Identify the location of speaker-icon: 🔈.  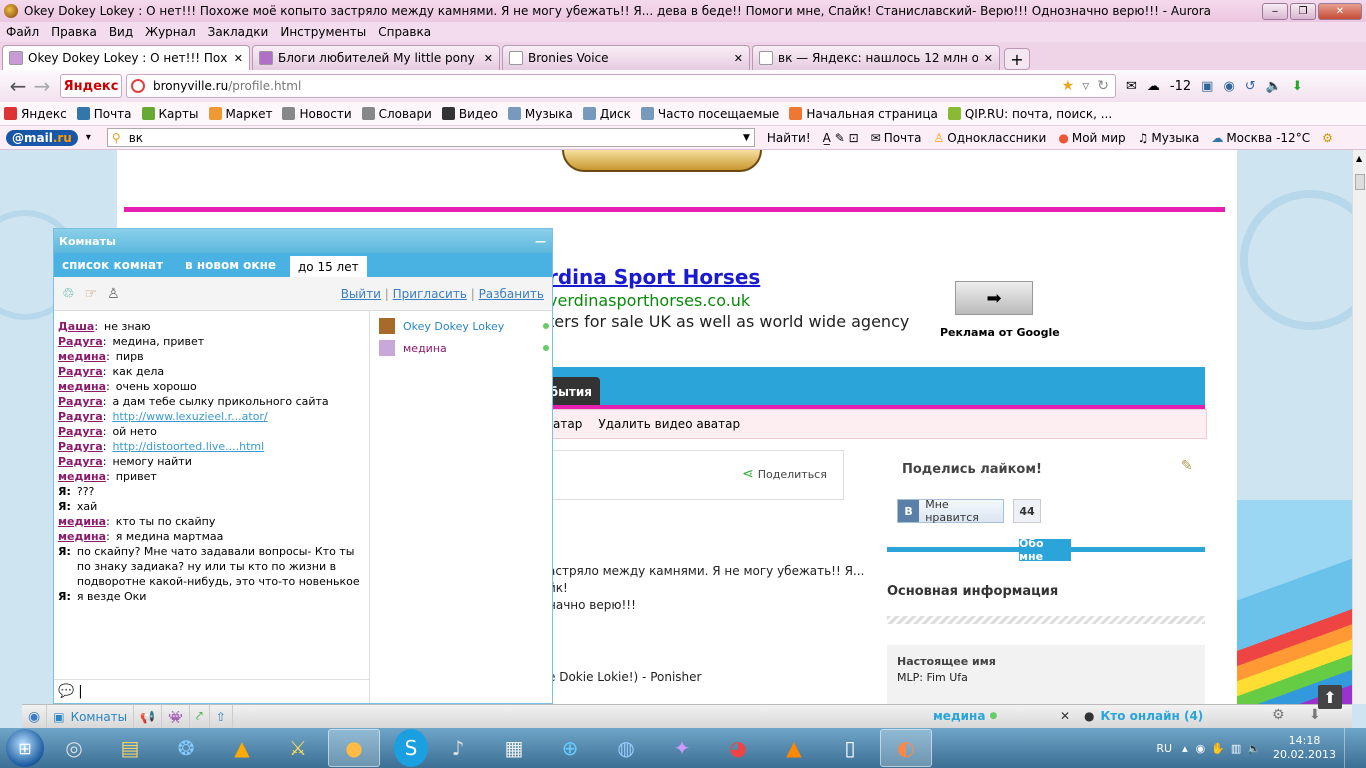
(1274, 86).